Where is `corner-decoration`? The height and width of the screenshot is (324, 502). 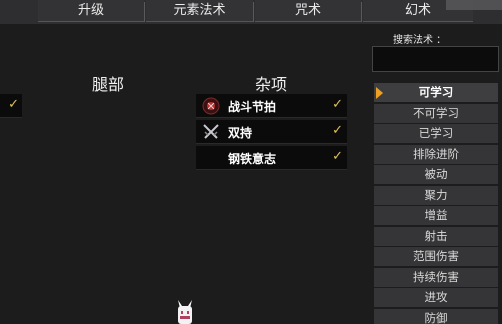 corner-decoration is located at coordinates (474, 5).